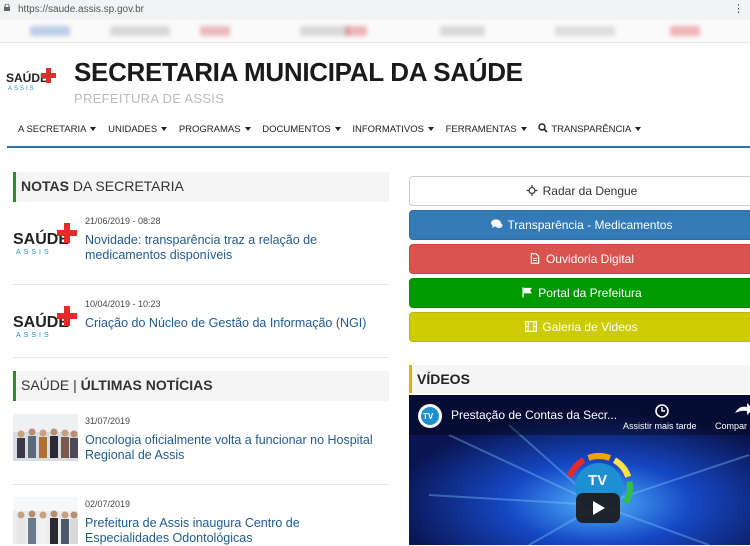 The width and height of the screenshot is (750, 546). I want to click on portal-prefeitura-button: Portal da Prefeitura, so click(579, 293).